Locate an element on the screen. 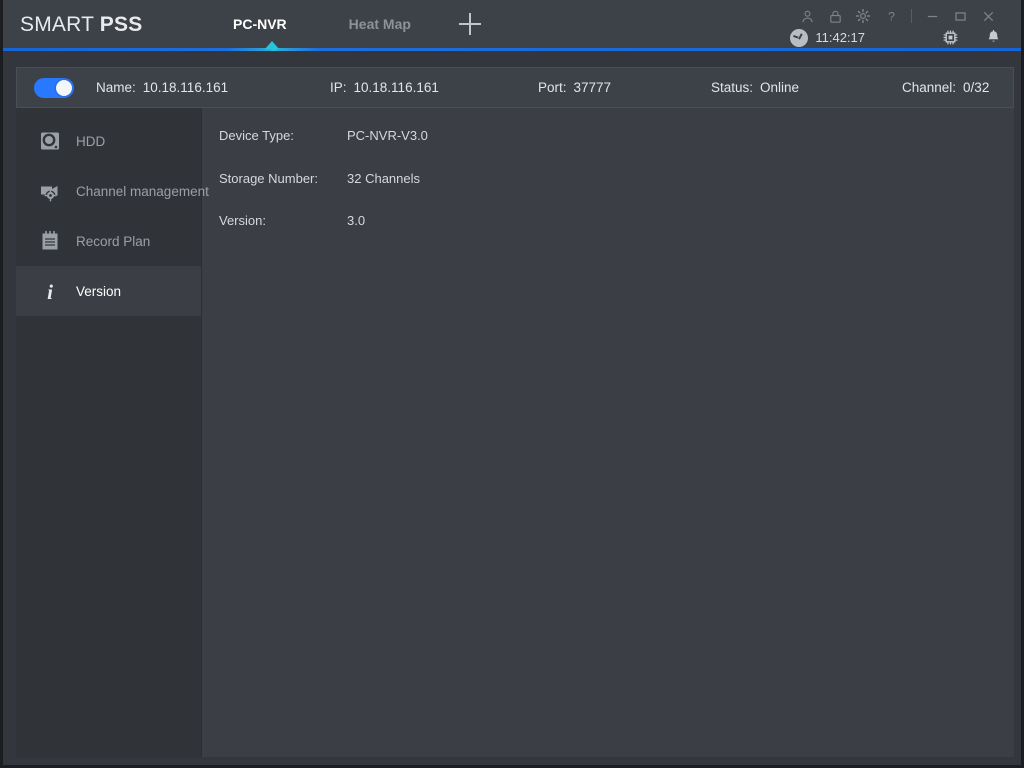  camera-settings-icon is located at coordinates (50, 191).